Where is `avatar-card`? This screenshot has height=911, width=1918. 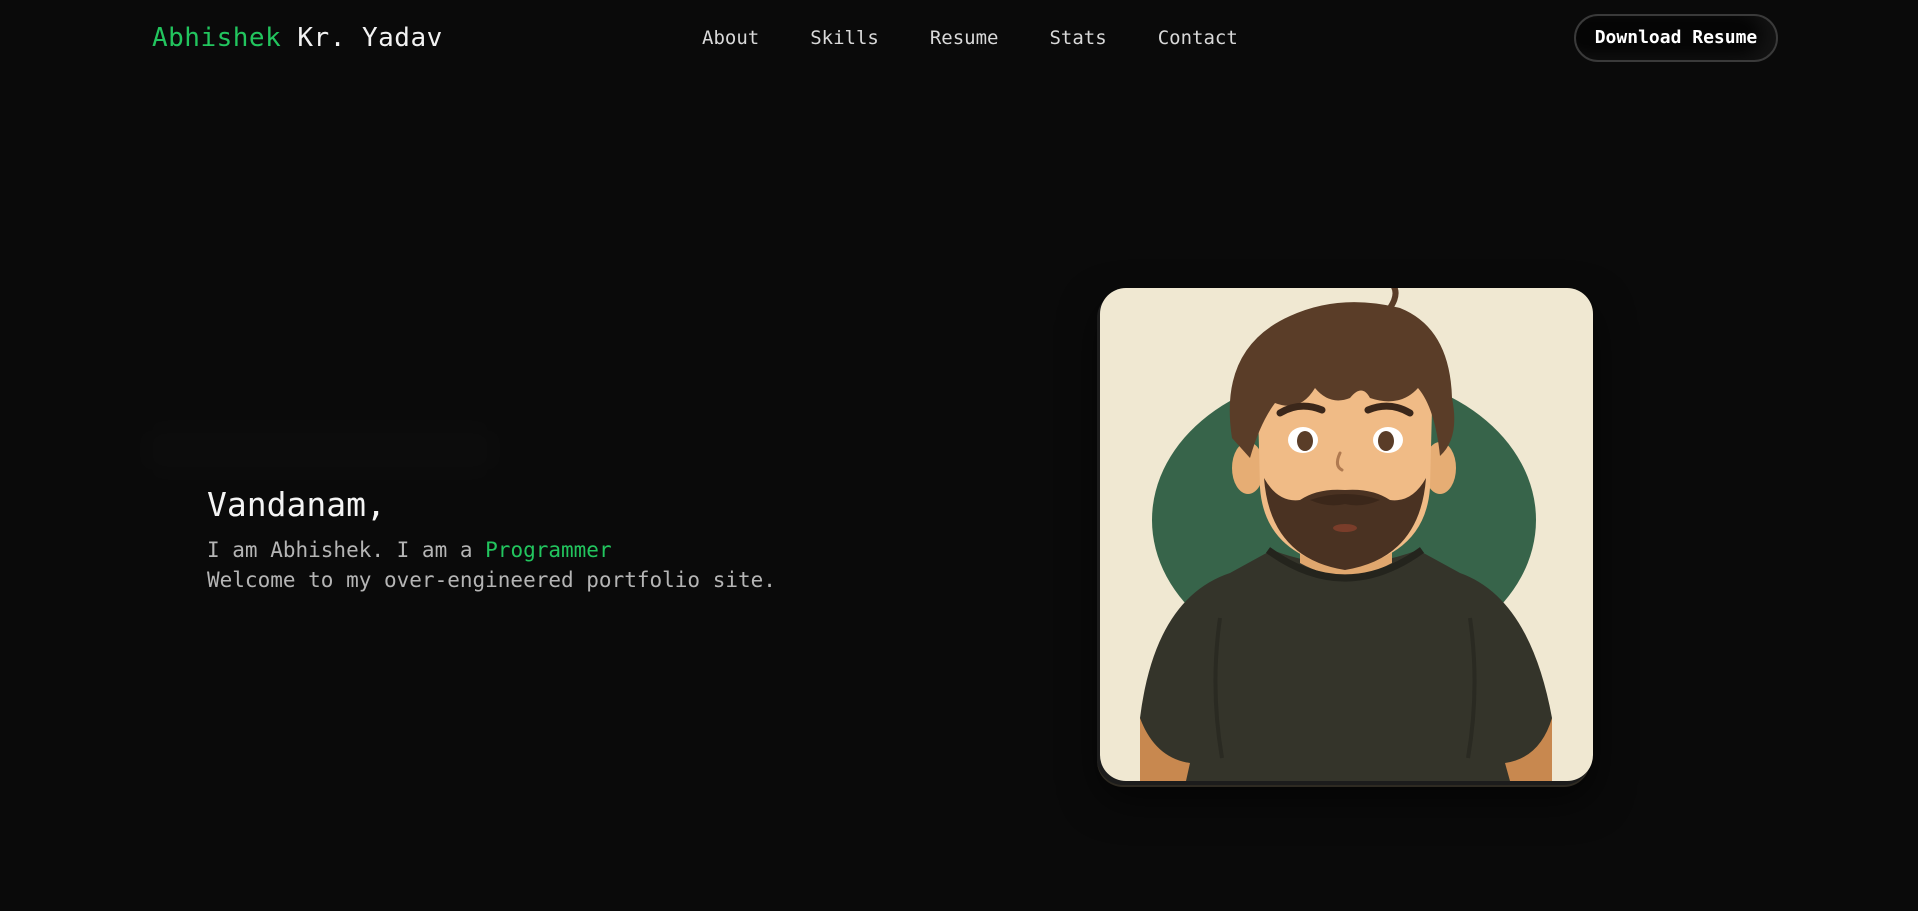 avatar-card is located at coordinates (1346, 534).